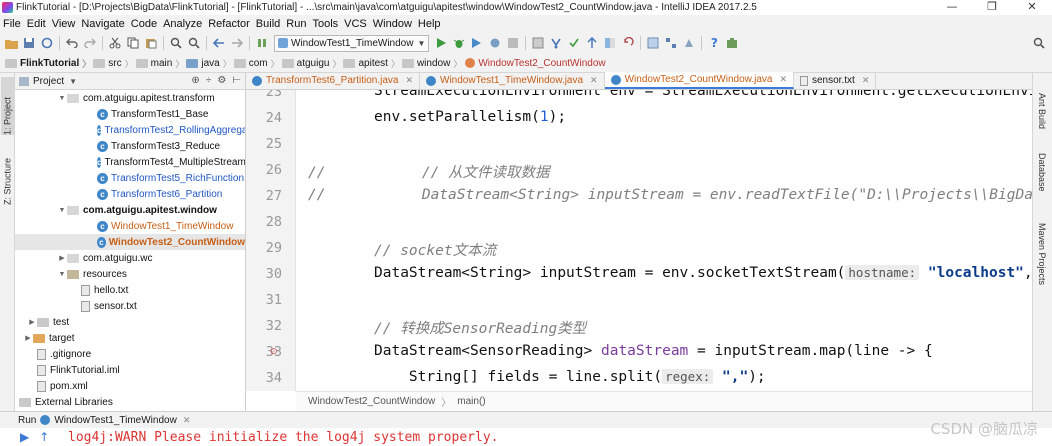 Image resolution: width=1052 pixels, height=446 pixels. What do you see at coordinates (130, 114) in the screenshot?
I see `tree-class-item: c TransformTest1_Base` at bounding box center [130, 114].